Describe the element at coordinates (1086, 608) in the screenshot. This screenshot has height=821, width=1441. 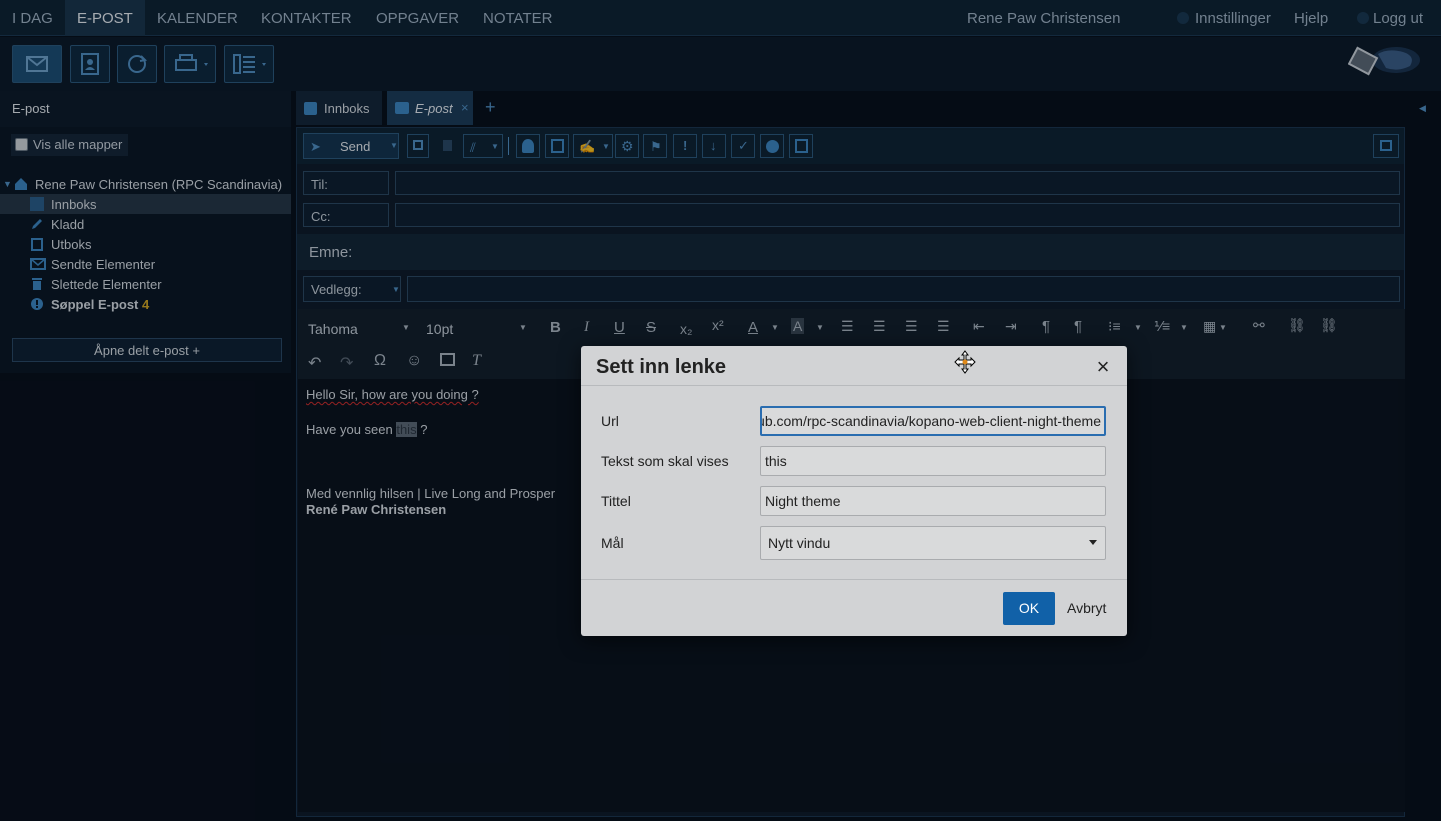
I see `cancel-button: Avbryt` at that location.